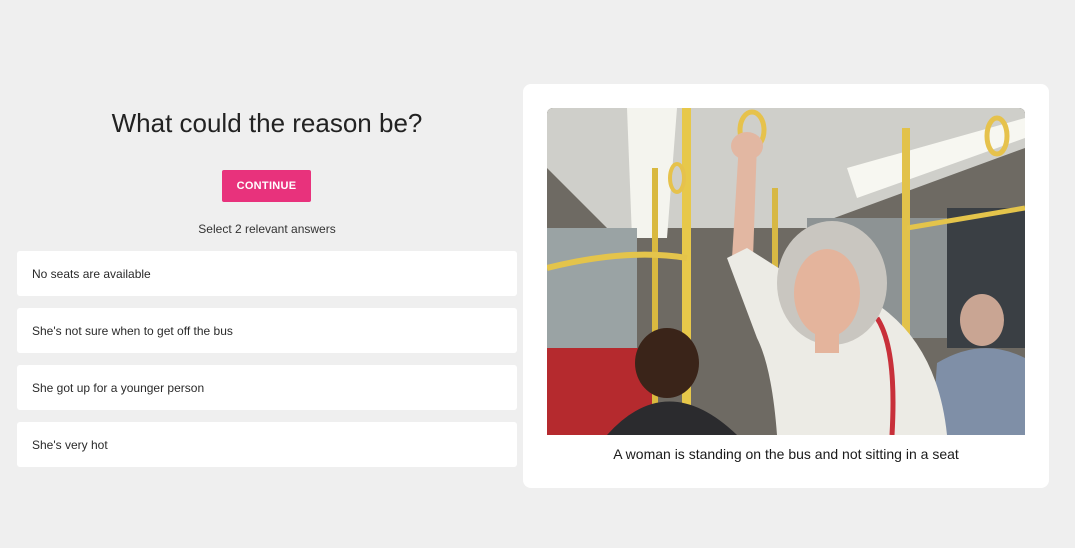 Image resolution: width=1075 pixels, height=548 pixels. I want to click on answer-option: No seats are available, so click(267, 273).